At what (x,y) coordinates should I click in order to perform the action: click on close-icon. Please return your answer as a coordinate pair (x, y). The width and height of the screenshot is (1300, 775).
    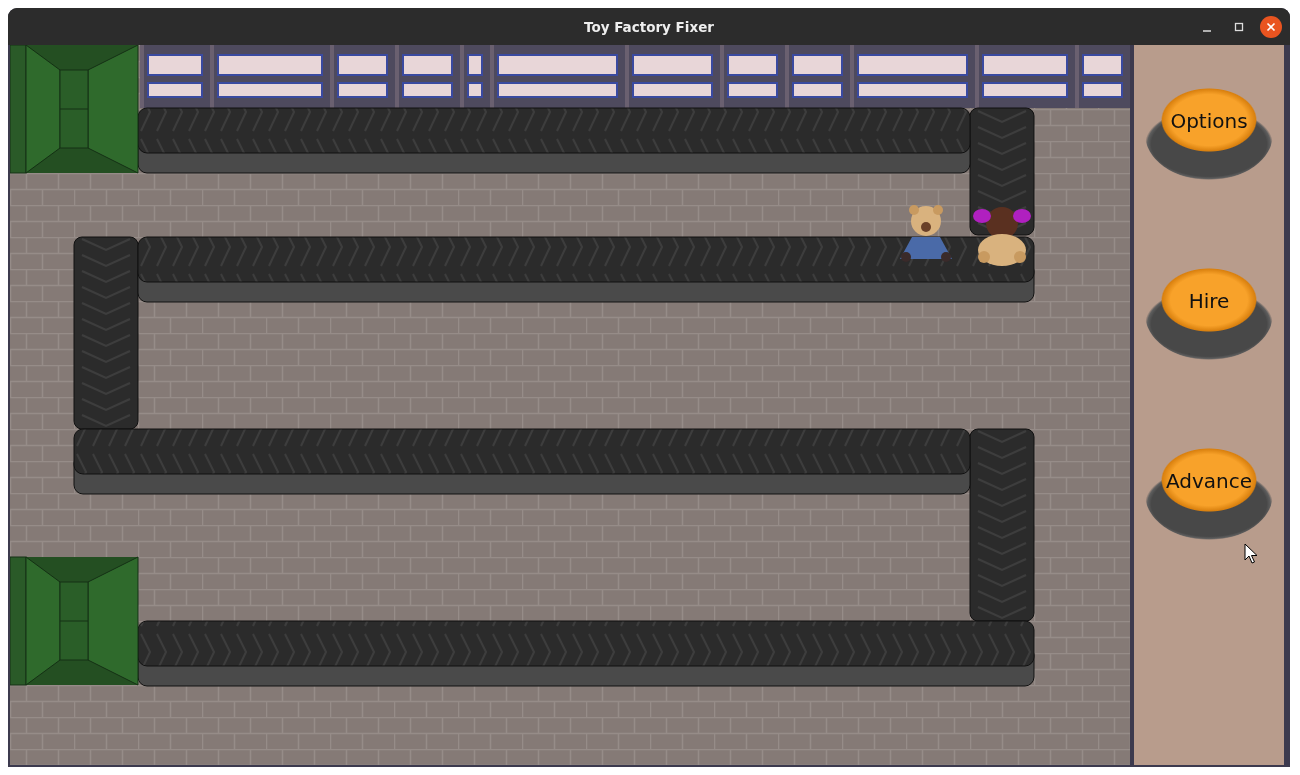
    Looking at the image, I should click on (1271, 27).